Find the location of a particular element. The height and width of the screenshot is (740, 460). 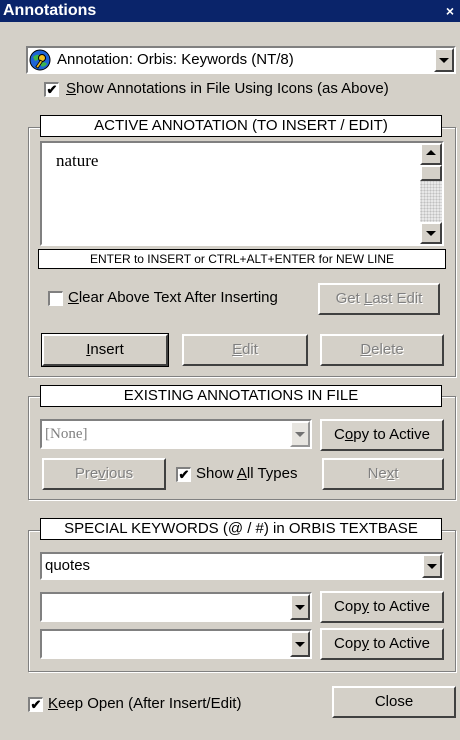

label-accel: A is located at coordinates (241, 473).